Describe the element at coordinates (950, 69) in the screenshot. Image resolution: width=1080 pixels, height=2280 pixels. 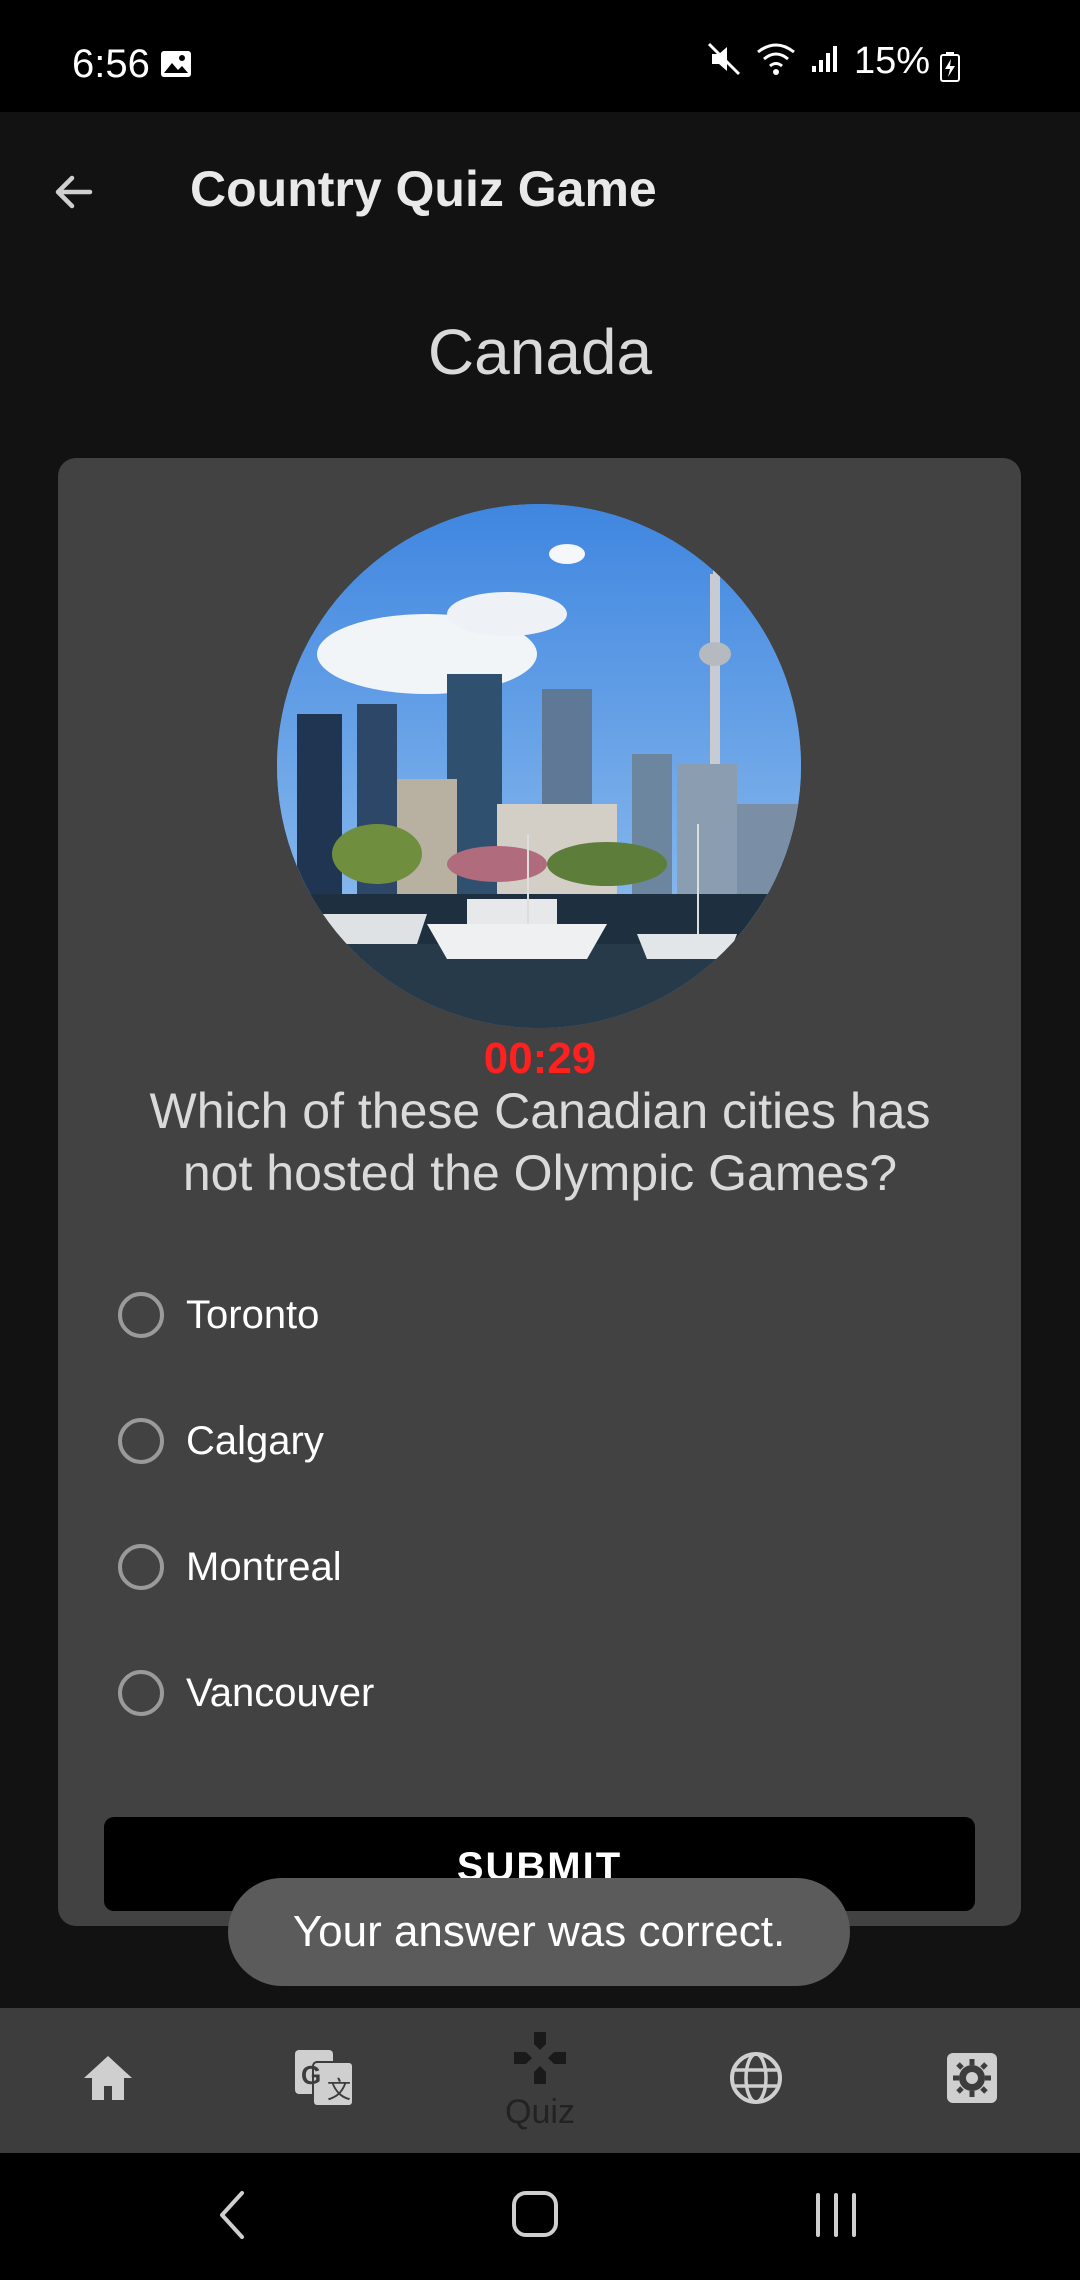
I see `battery-charging-icon` at that location.